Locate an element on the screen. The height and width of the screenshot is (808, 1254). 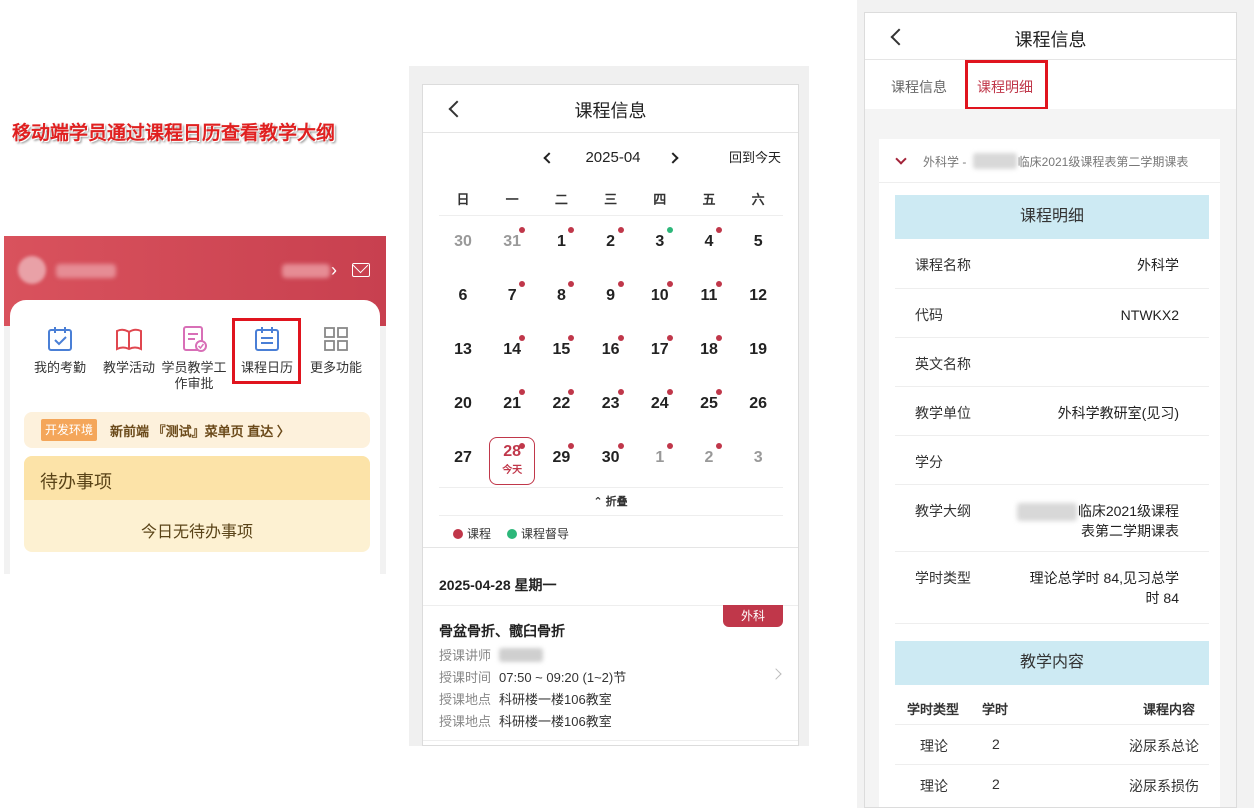
next-month-icon is located at coordinates (673, 158).